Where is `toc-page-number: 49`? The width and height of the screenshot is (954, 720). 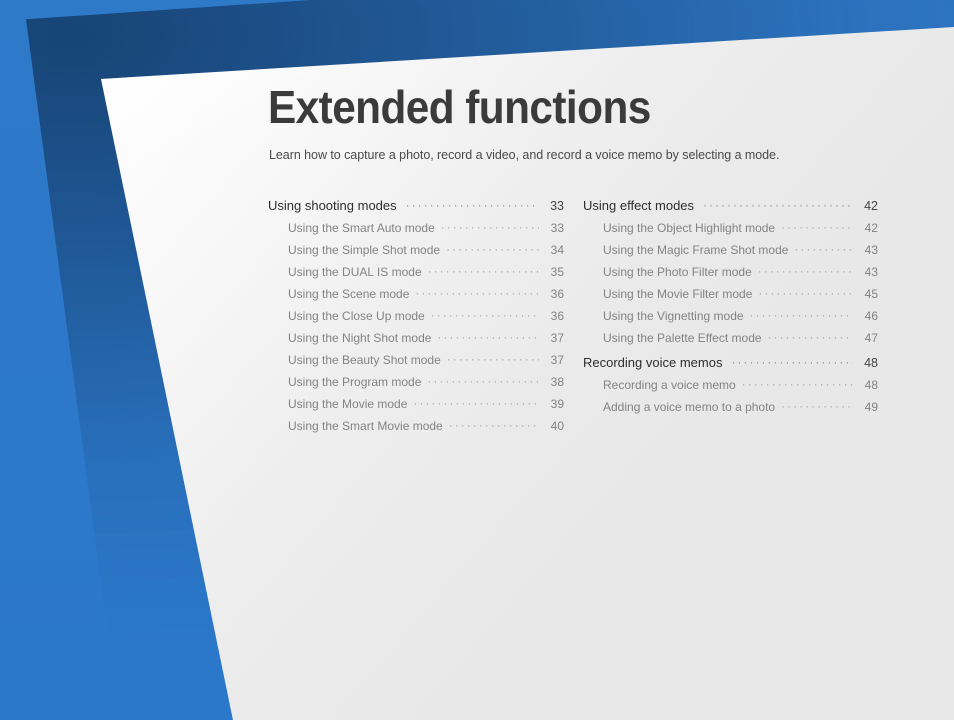
toc-page-number: 49 is located at coordinates (871, 407).